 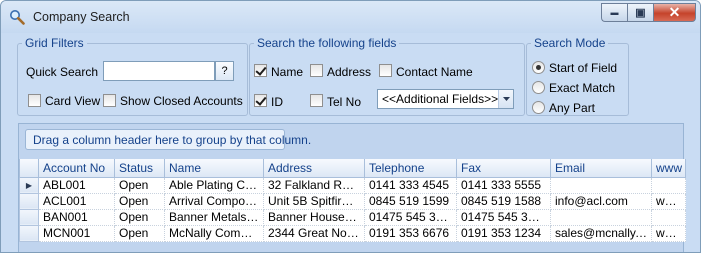 What do you see at coordinates (224, 71) in the screenshot?
I see `quick-search-help-button: ?` at bounding box center [224, 71].